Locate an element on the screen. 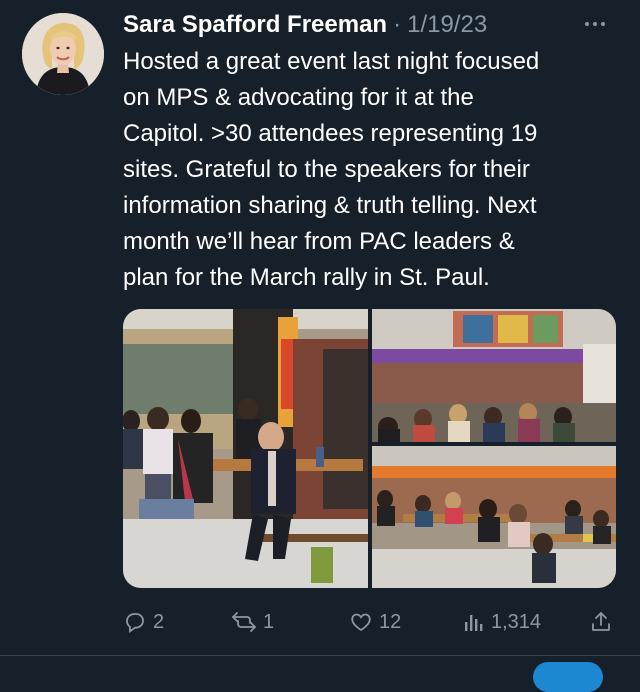 This screenshot has width=640, height=692. tweet-line: plan for the March rally in St. Paul. is located at coordinates (306, 277).